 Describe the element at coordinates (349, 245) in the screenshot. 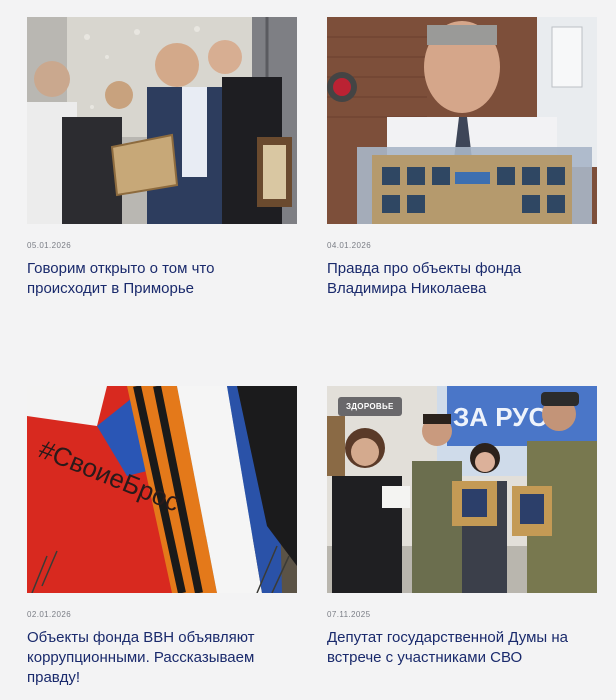

I see `news-date: 04.01.2026` at that location.